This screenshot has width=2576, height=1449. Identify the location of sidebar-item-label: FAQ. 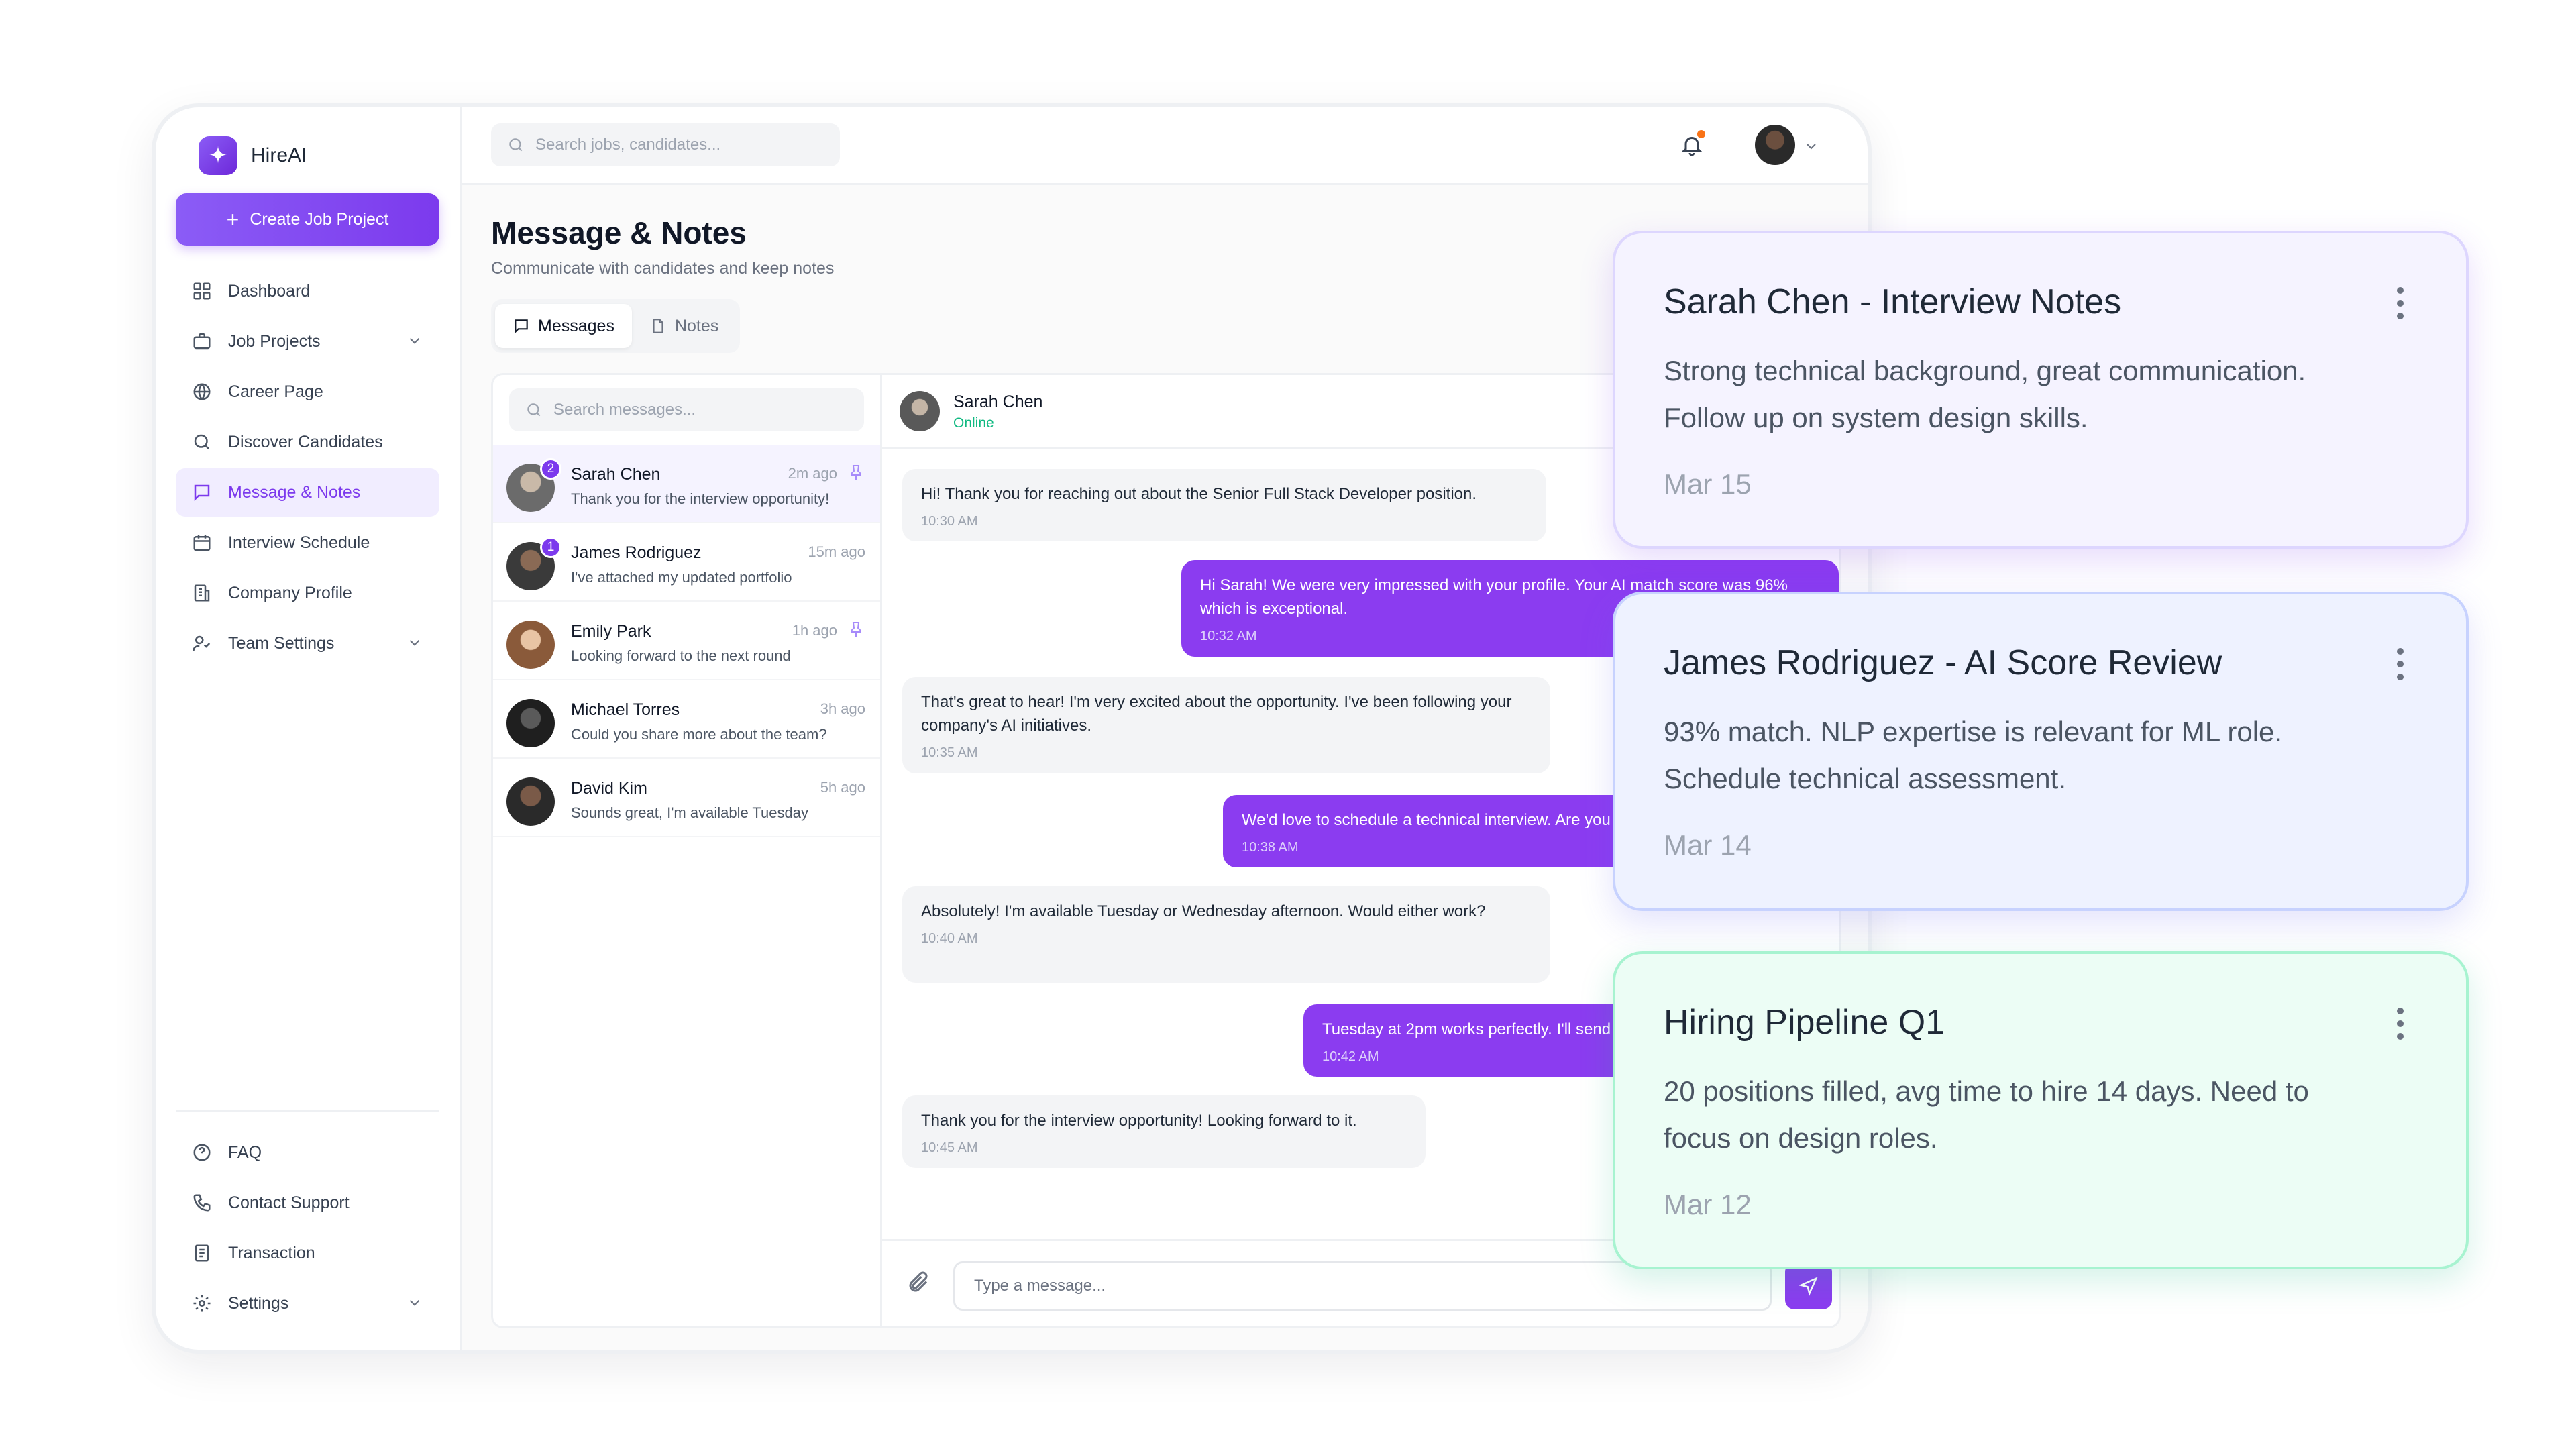
(245, 1152).